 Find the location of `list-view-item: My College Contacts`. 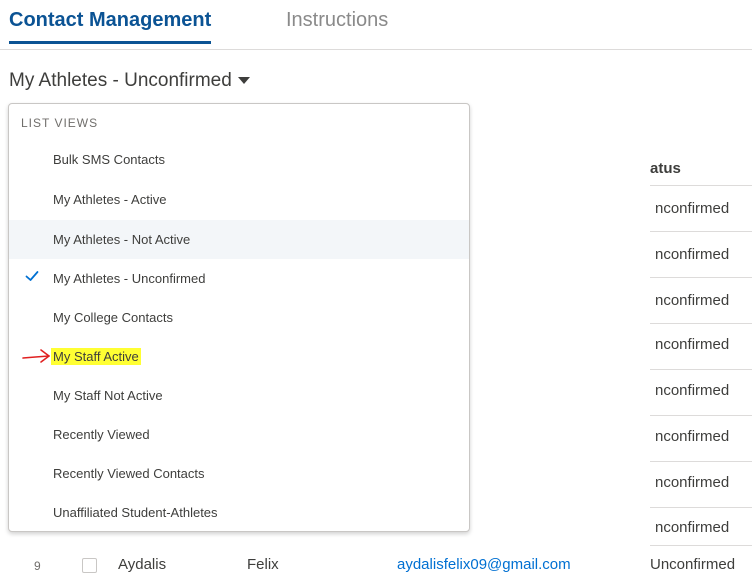

list-view-item: My College Contacts is located at coordinates (239, 317).